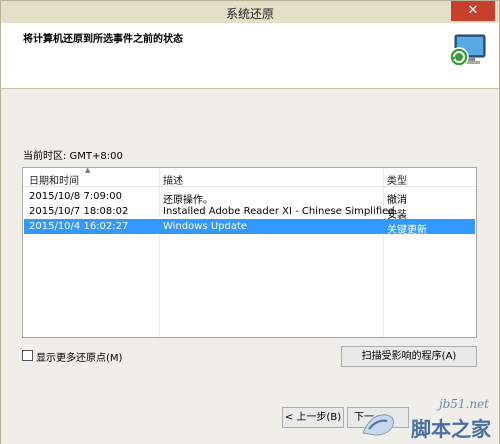 The width and height of the screenshot is (500, 444). I want to click on watermark-name: 脚本之家, so click(451, 429).